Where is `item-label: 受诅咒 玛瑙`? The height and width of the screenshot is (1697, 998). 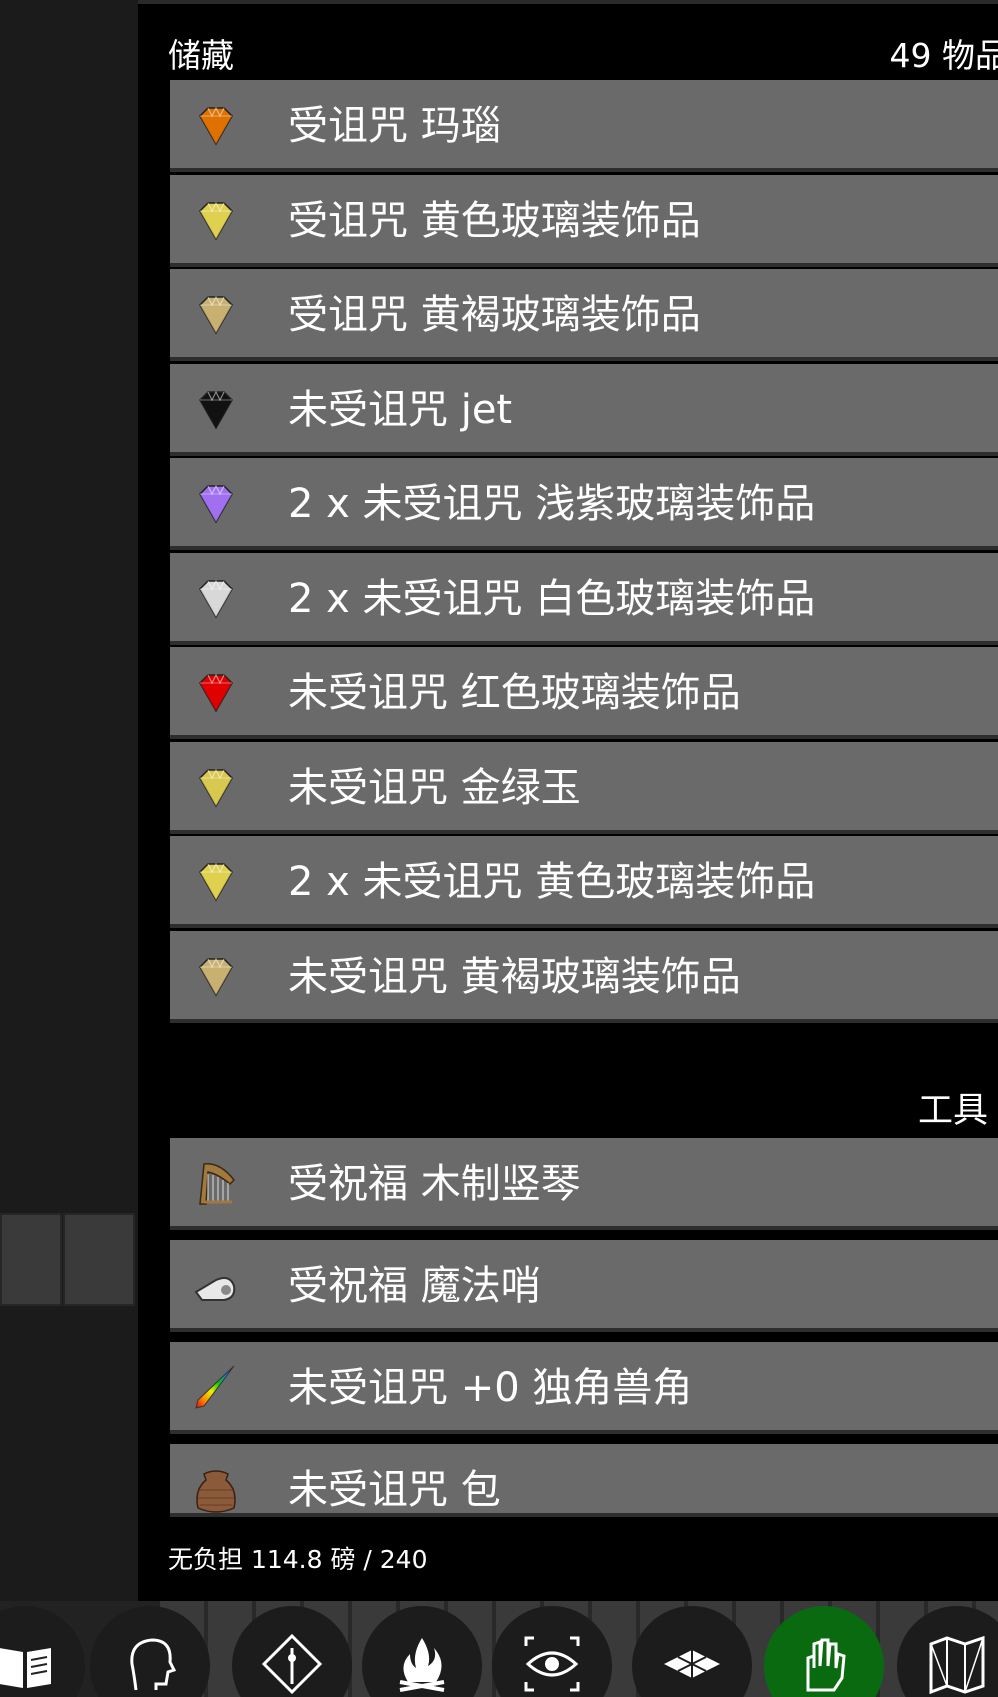 item-label: 受诅咒 玛瑙 is located at coordinates (394, 126).